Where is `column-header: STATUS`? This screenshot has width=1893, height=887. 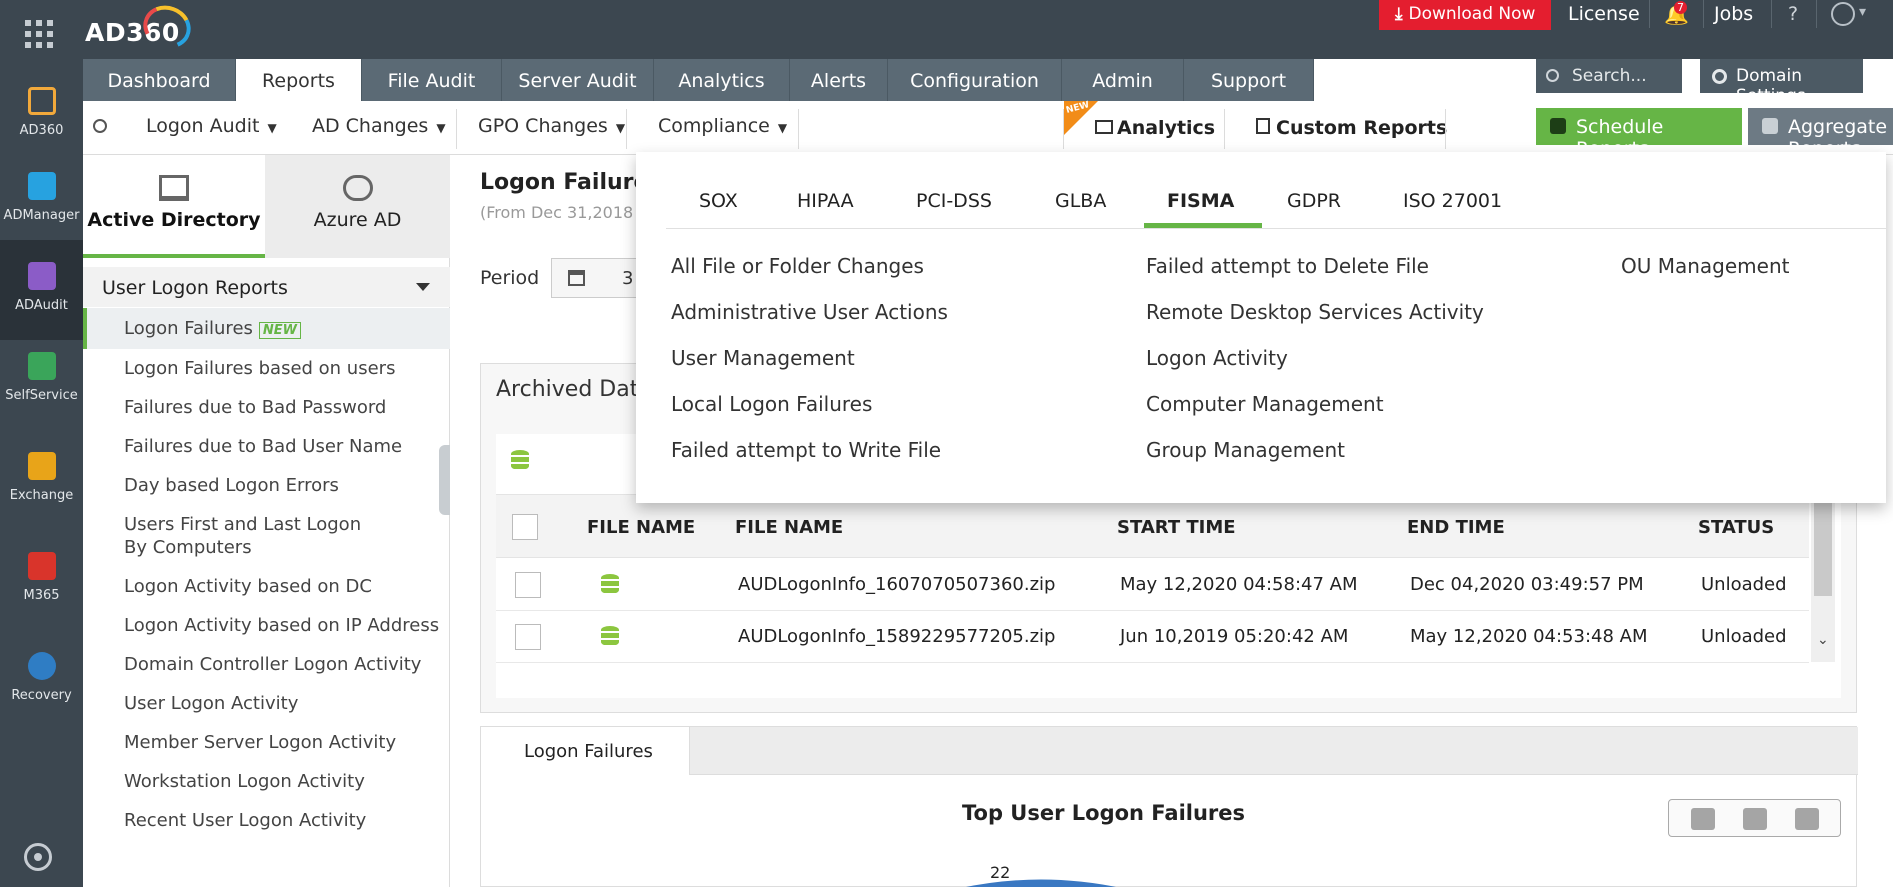
column-header: STATUS is located at coordinates (1736, 527).